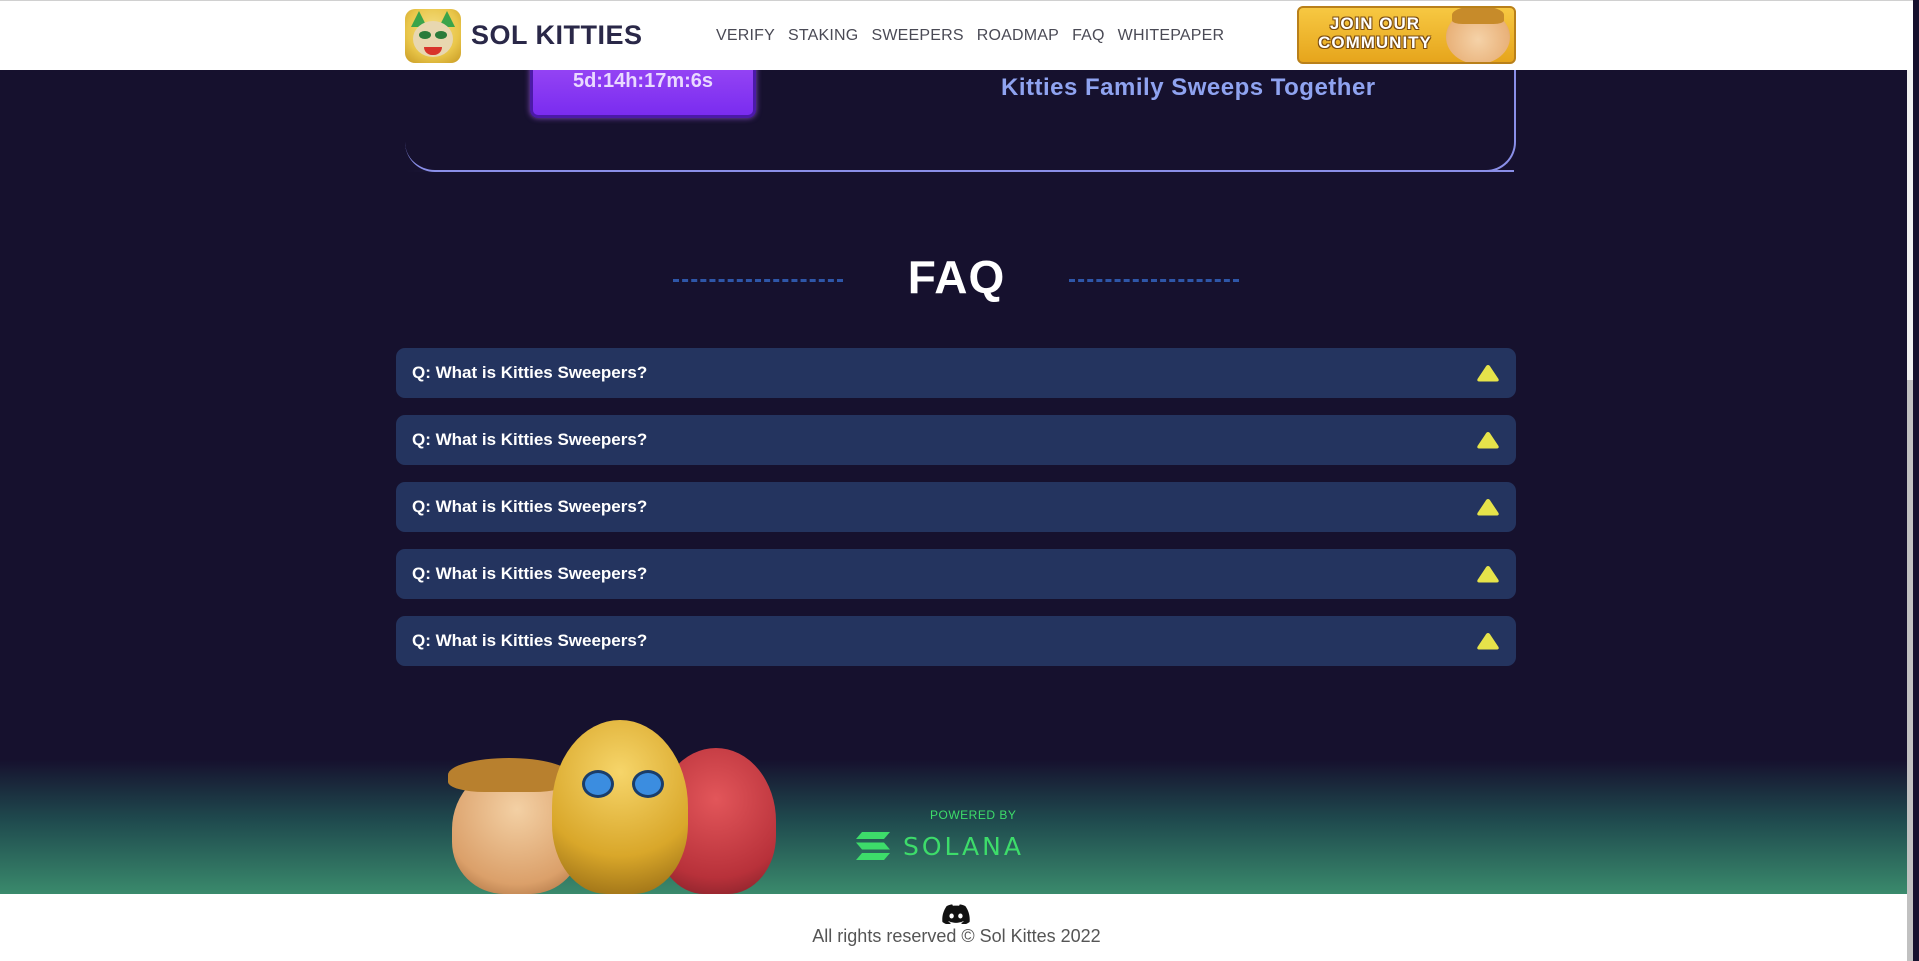 The image size is (1919, 961). What do you see at coordinates (956, 827) in the screenshot?
I see `footer-band` at bounding box center [956, 827].